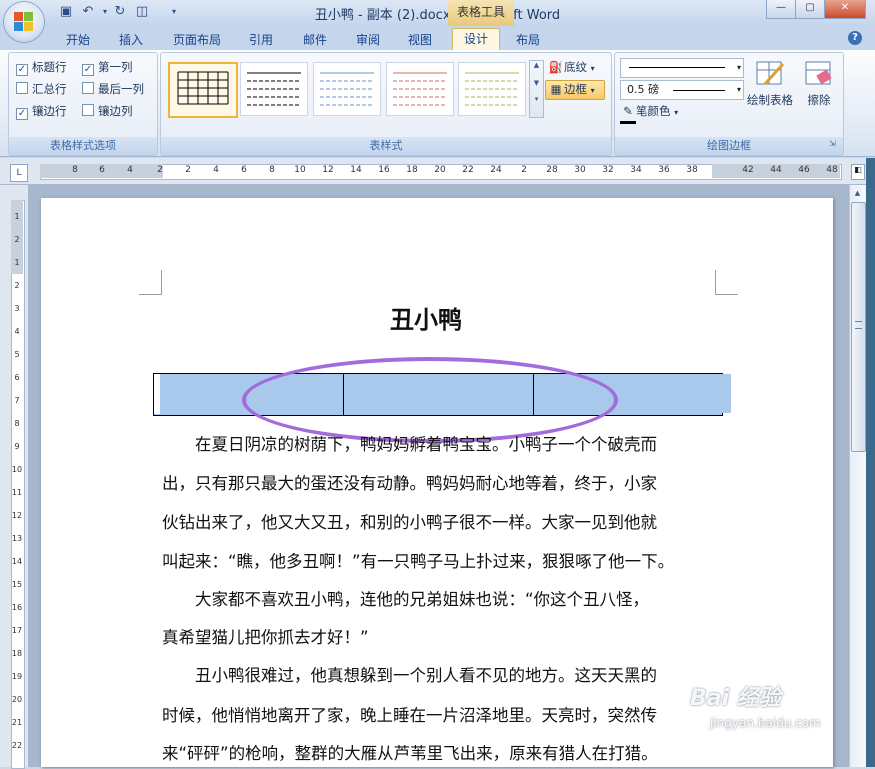  I want to click on table-style-red, so click(420, 89).